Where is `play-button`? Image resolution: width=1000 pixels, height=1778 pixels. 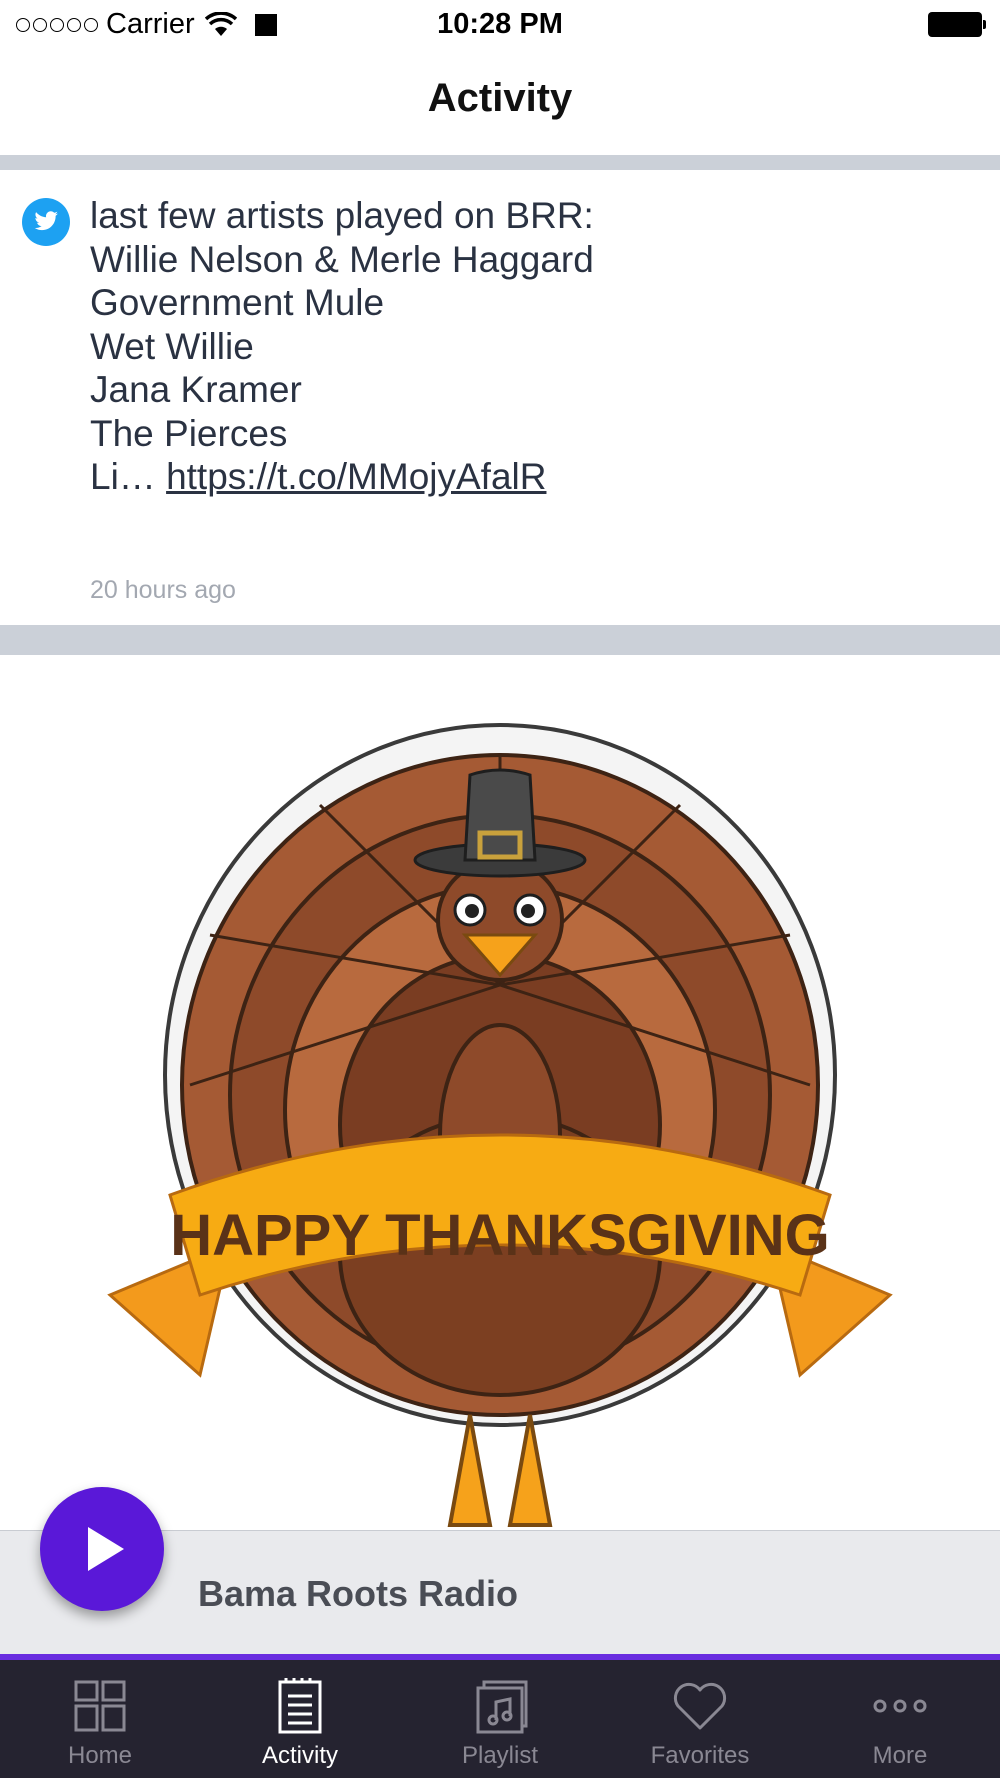
play-button is located at coordinates (102, 1549).